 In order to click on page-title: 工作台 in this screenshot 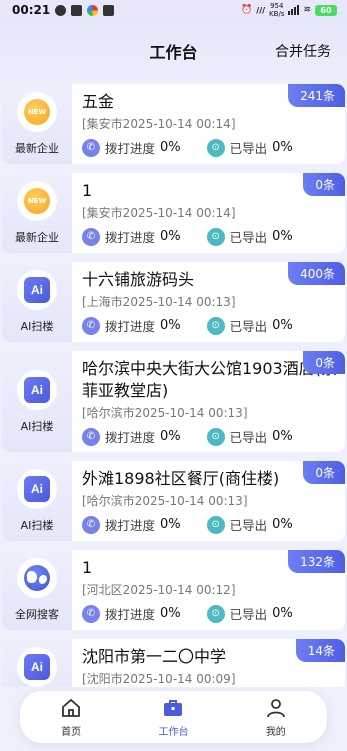, I will do `click(173, 52)`.